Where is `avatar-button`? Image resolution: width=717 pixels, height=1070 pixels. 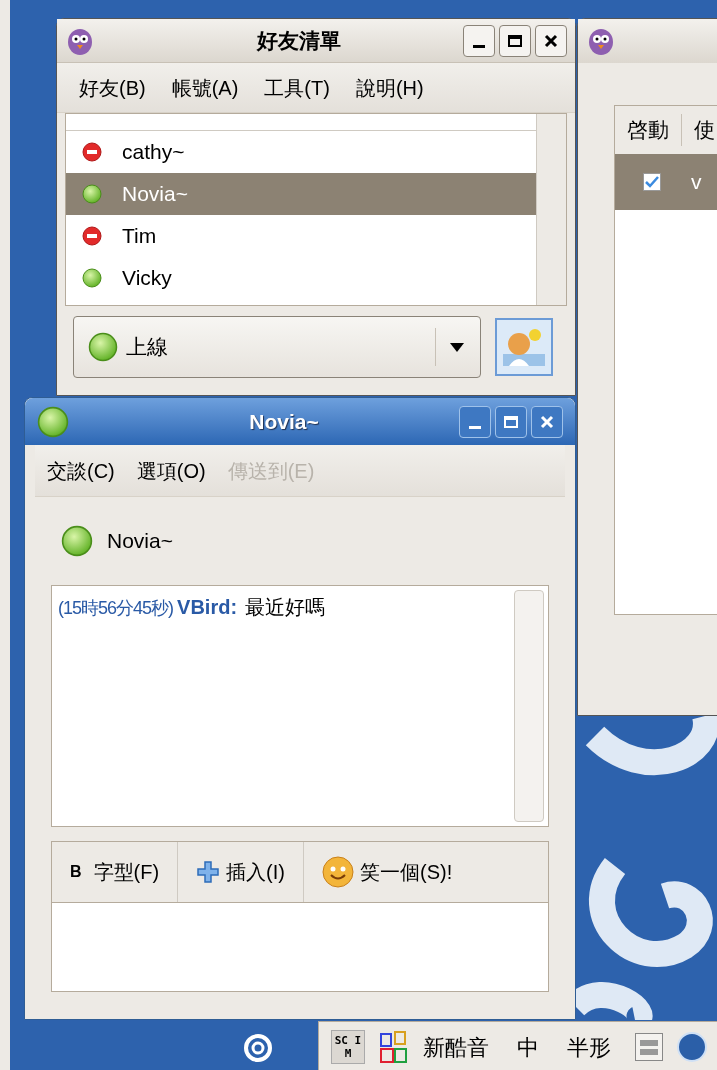
avatar-button is located at coordinates (524, 347).